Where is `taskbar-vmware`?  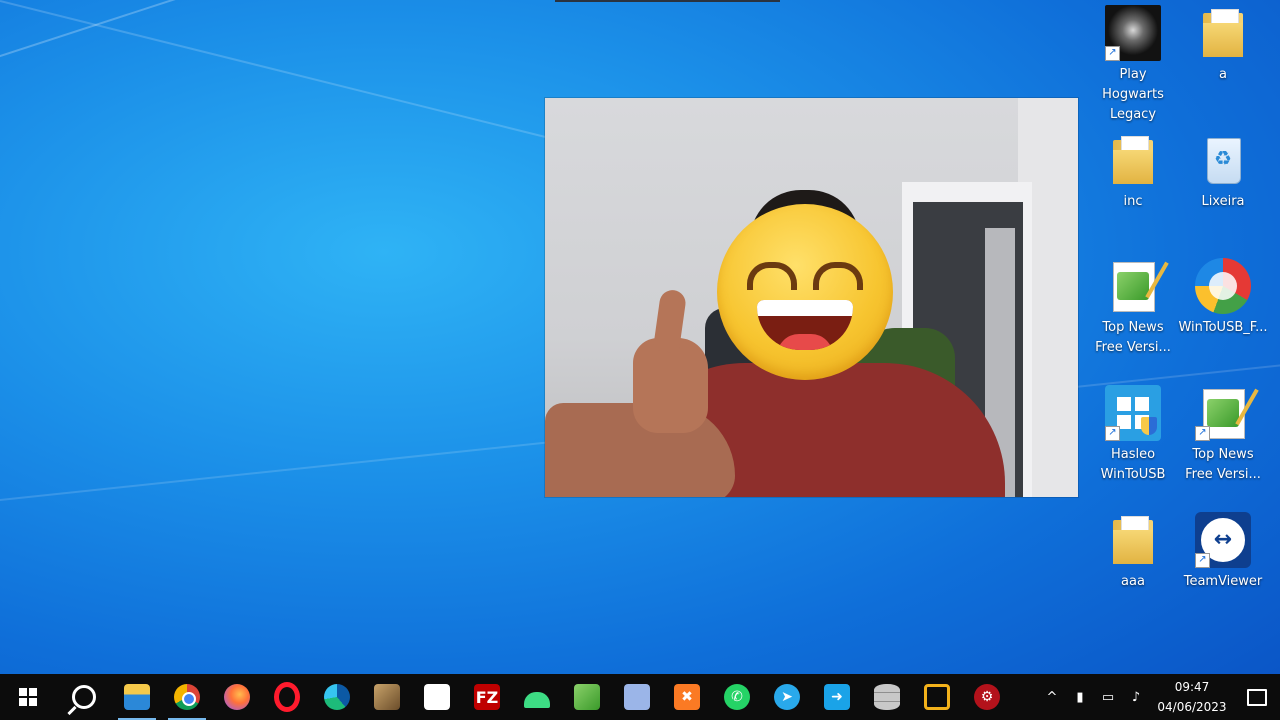 taskbar-vmware is located at coordinates (937, 697).